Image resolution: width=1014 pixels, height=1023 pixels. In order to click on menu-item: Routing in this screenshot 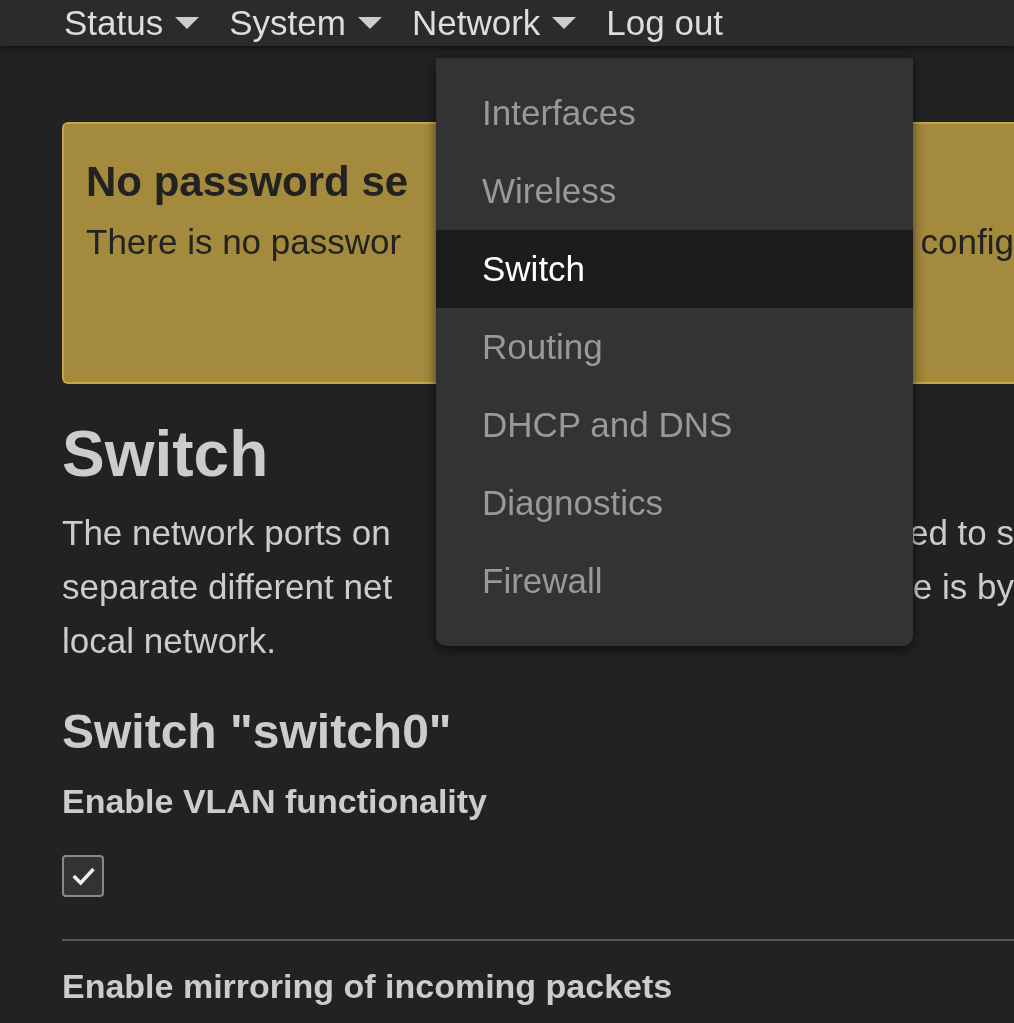, I will do `click(674, 347)`.